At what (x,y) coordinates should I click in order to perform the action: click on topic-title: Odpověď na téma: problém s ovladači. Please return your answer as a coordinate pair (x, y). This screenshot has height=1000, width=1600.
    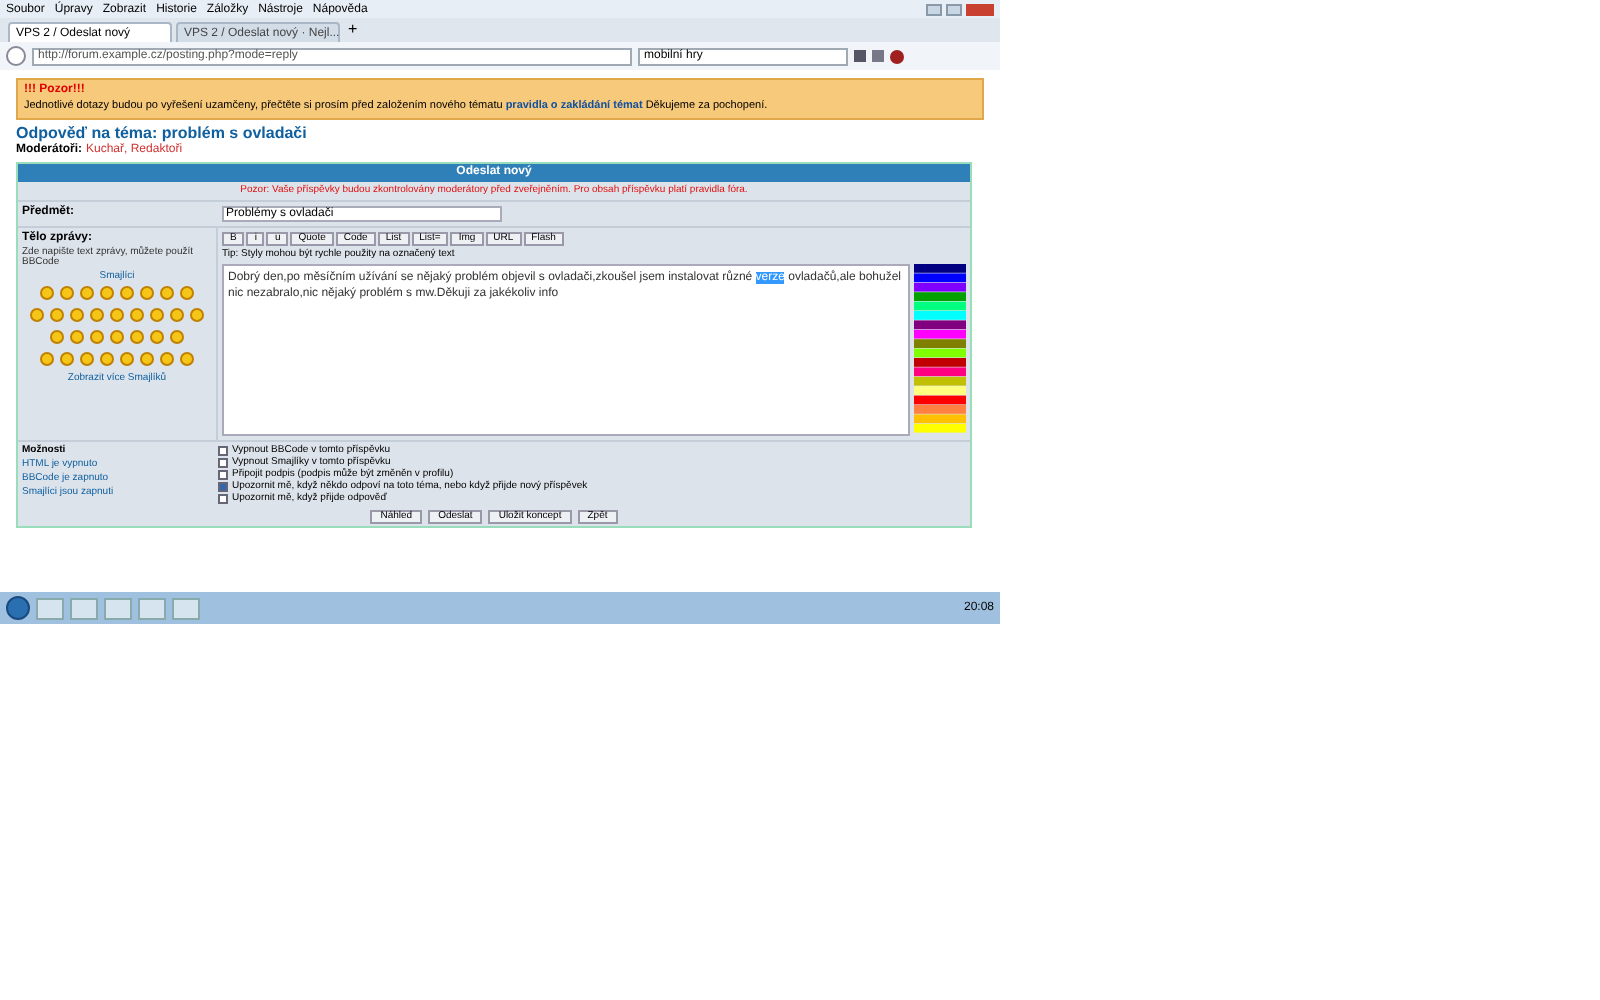
    Looking at the image, I should click on (500, 133).